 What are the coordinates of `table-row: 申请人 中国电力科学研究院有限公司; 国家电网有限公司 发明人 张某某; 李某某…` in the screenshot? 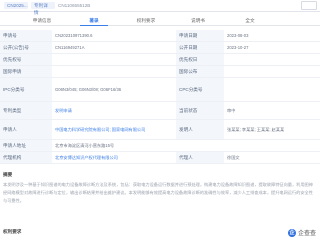 It's located at (160, 130).